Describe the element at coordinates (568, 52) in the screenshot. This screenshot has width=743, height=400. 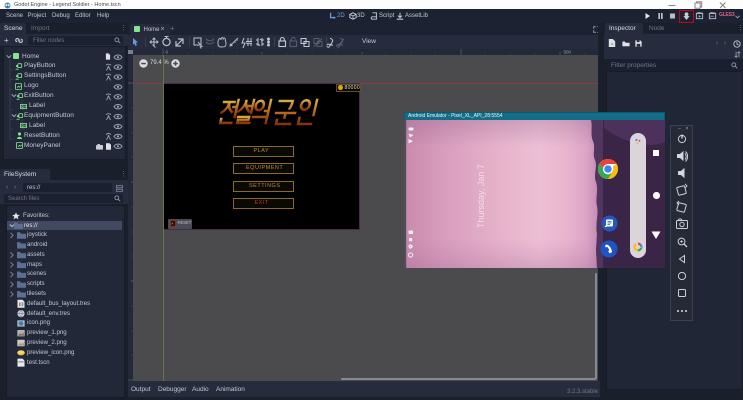
I see `svg-text: 500` at that location.